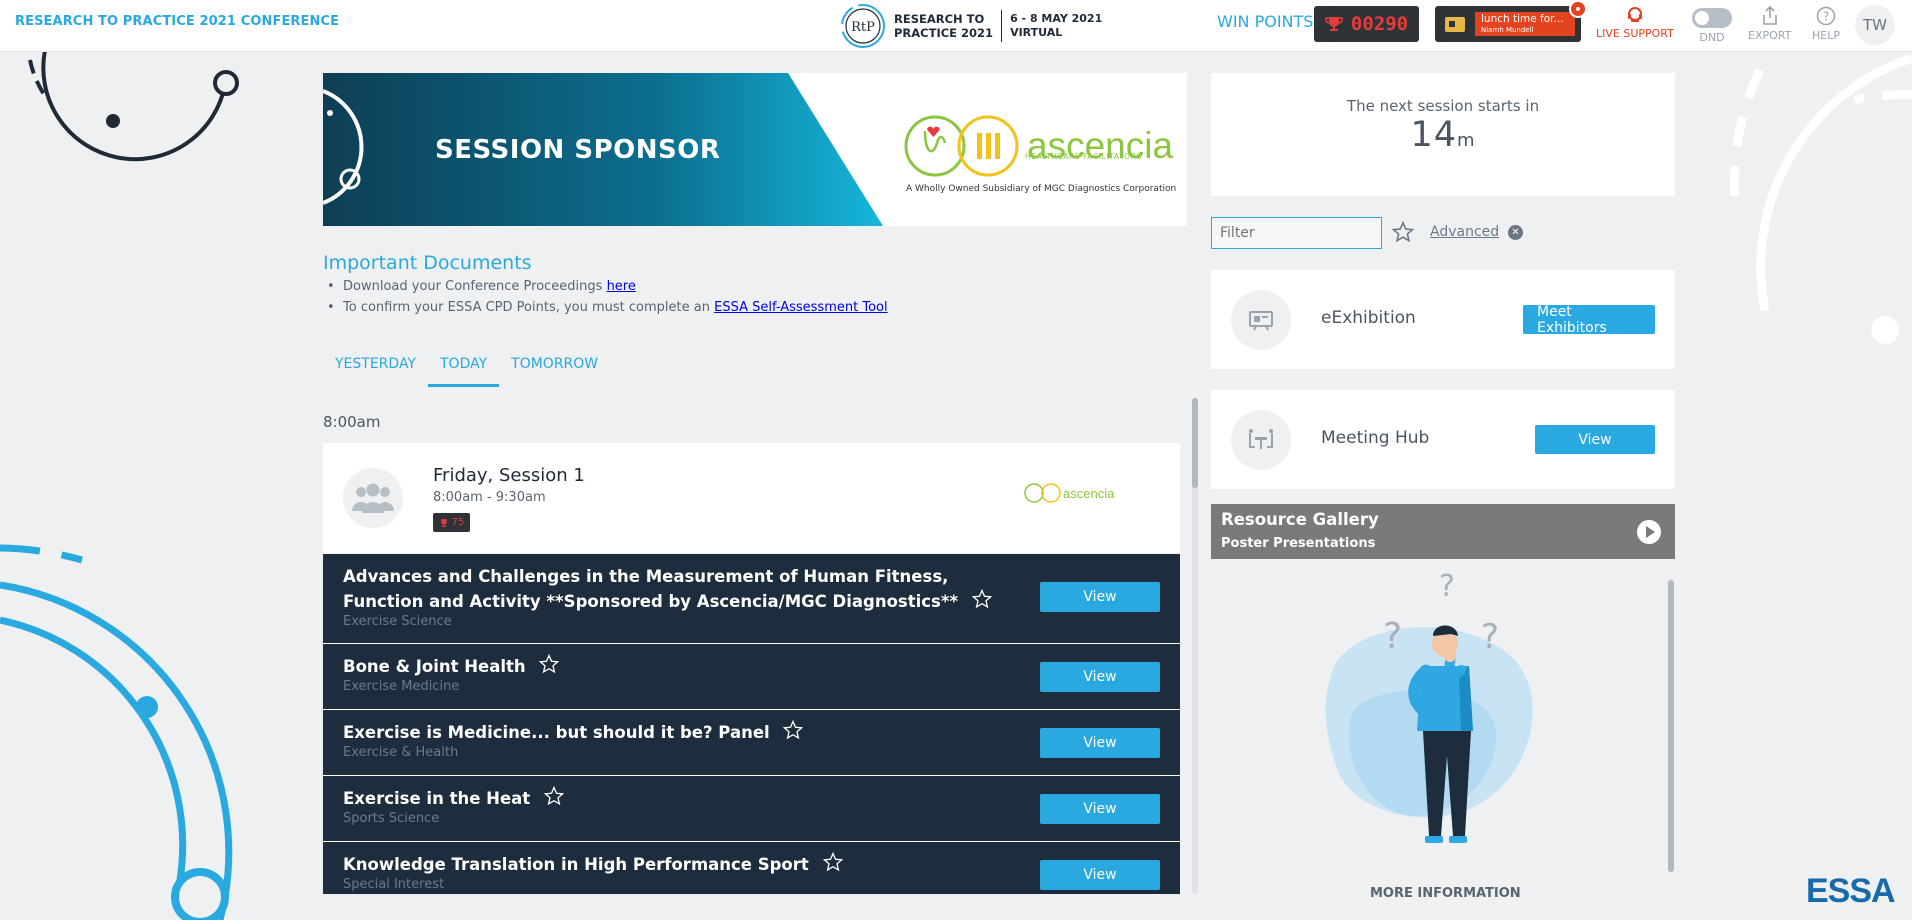 The image size is (1912, 920). What do you see at coordinates (1712, 37) in the screenshot?
I see `dnd-label: DND` at bounding box center [1712, 37].